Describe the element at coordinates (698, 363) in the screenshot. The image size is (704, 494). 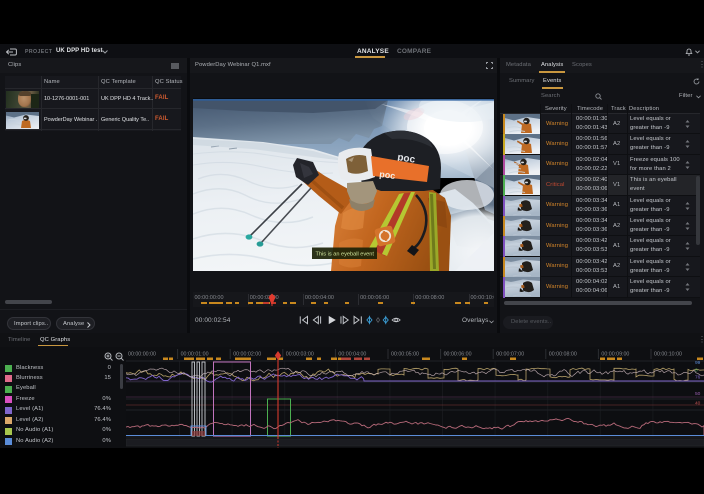
I see `svg-text: 99` at that location.